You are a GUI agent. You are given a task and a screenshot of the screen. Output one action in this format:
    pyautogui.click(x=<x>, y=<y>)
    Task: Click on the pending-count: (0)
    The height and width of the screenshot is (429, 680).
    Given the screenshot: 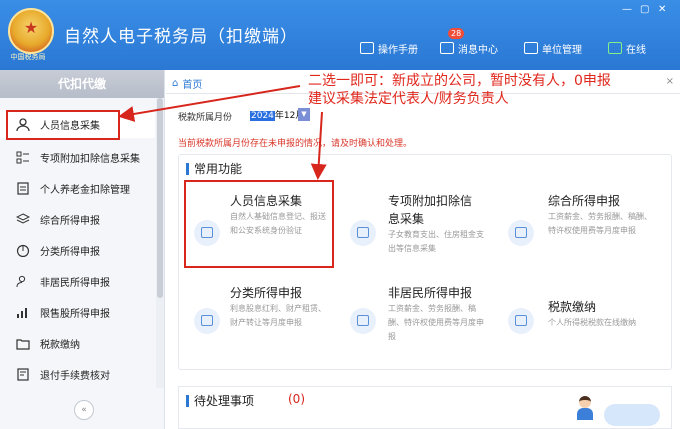 What is the action you would take?
    pyautogui.click(x=296, y=399)
    